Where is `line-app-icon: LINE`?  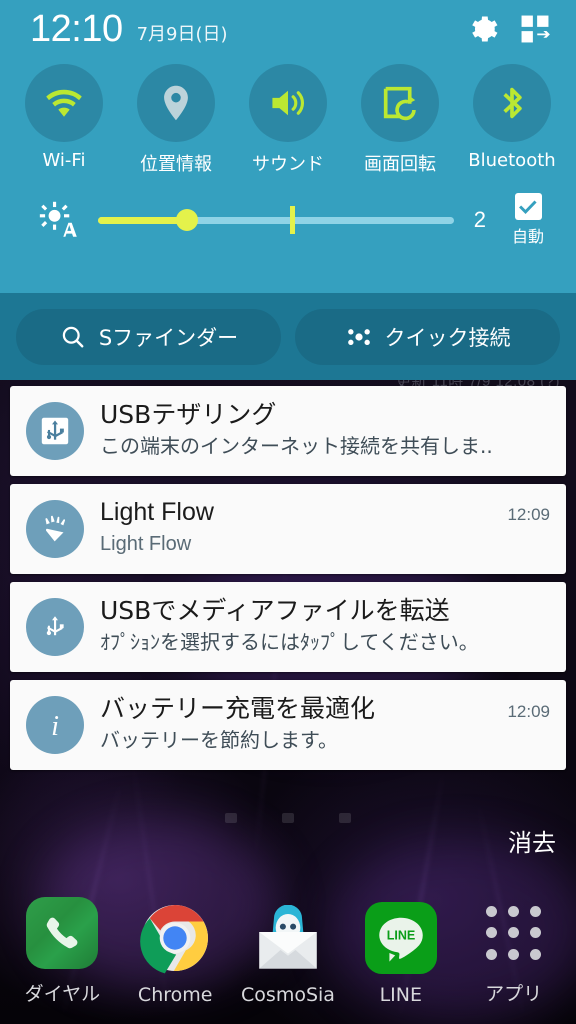 line-app-icon: LINE is located at coordinates (401, 938).